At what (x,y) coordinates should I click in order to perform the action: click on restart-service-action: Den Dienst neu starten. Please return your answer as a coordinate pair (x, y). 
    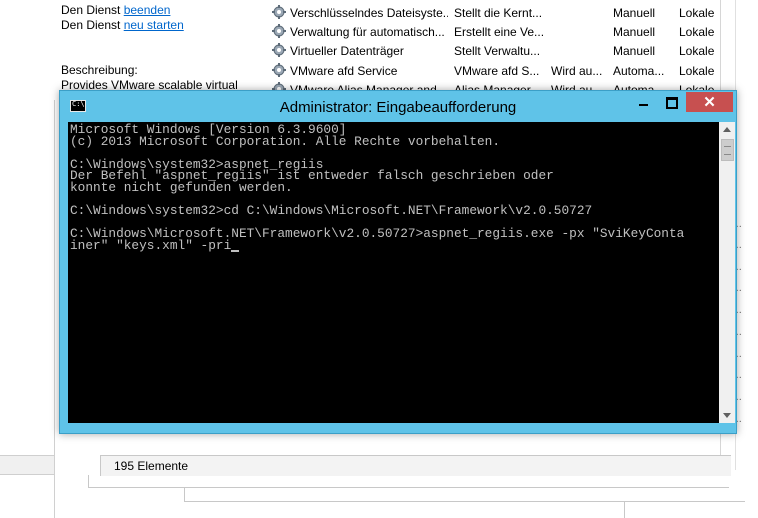
    Looking at the image, I should click on (122, 25).